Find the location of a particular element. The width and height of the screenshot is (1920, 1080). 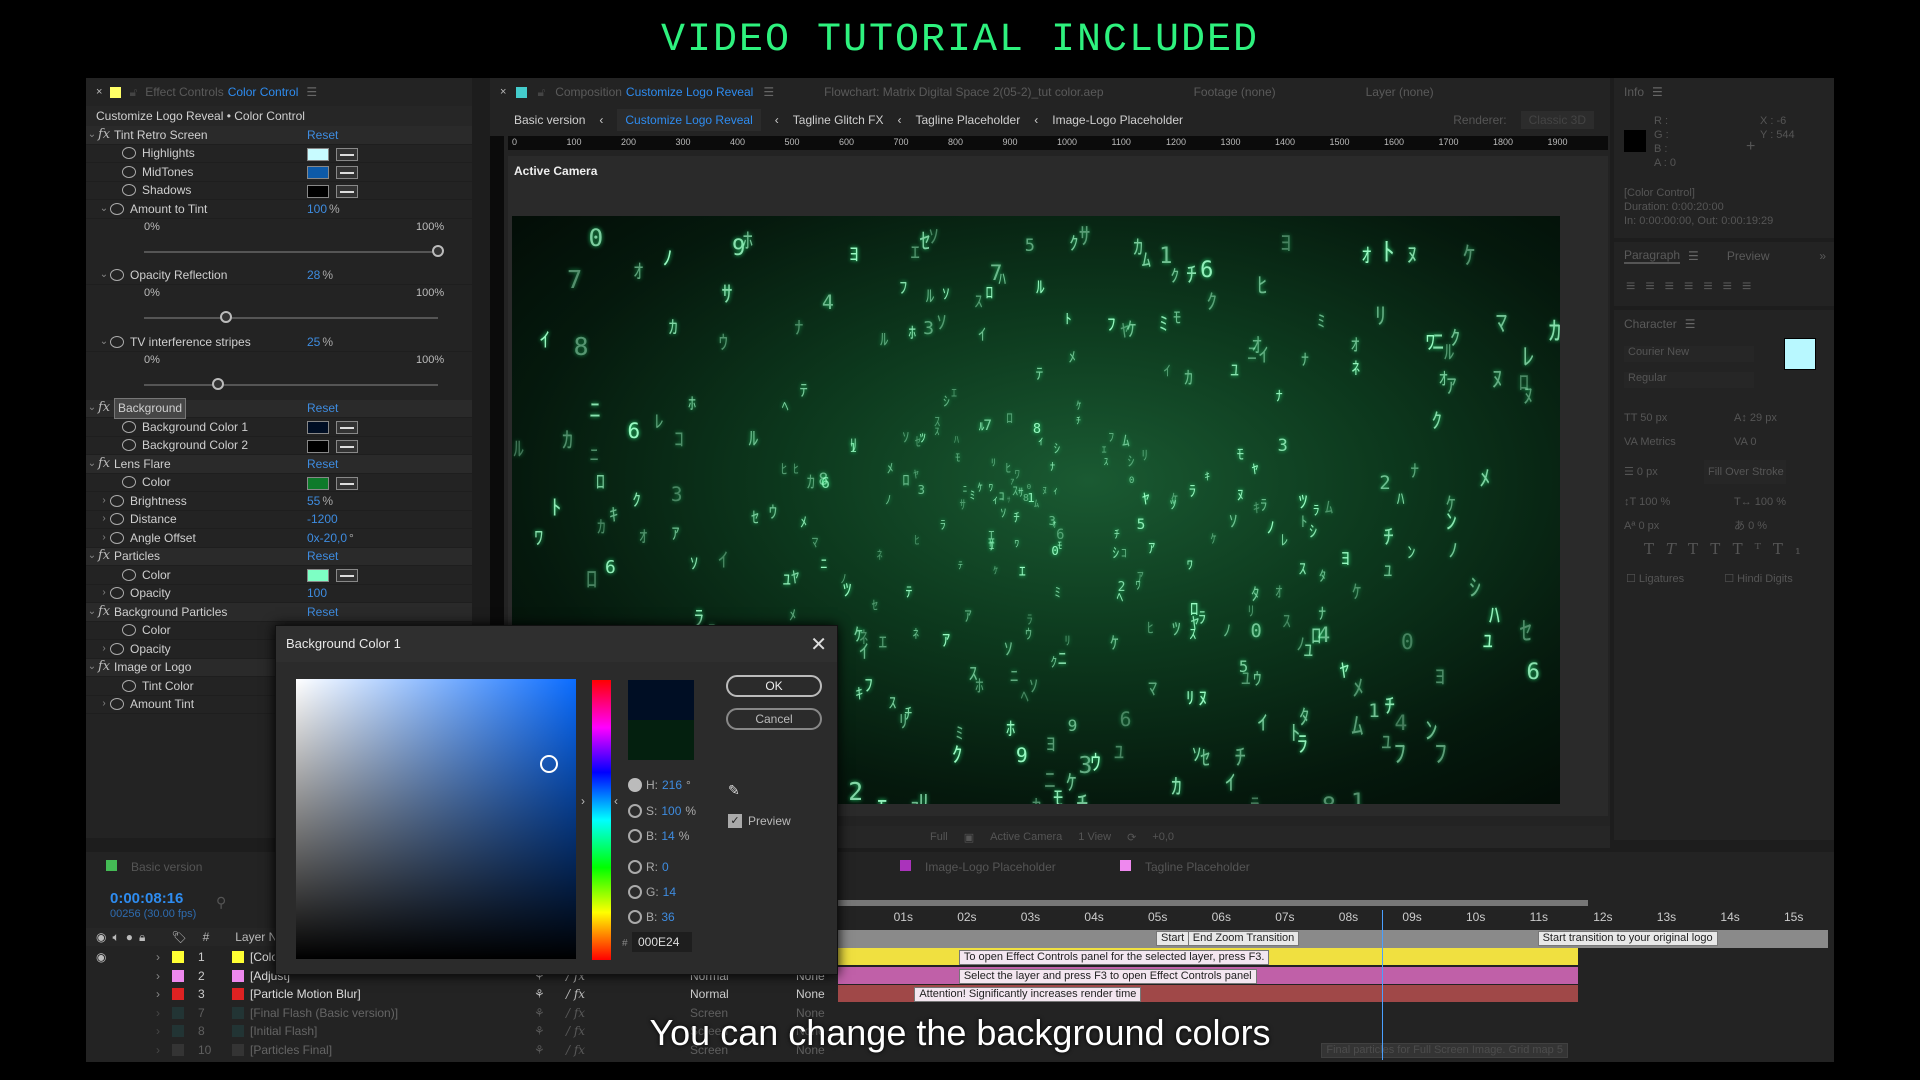

hindi-digits-checkbox: ☐ Hindi Digits is located at coordinates (1758, 578).